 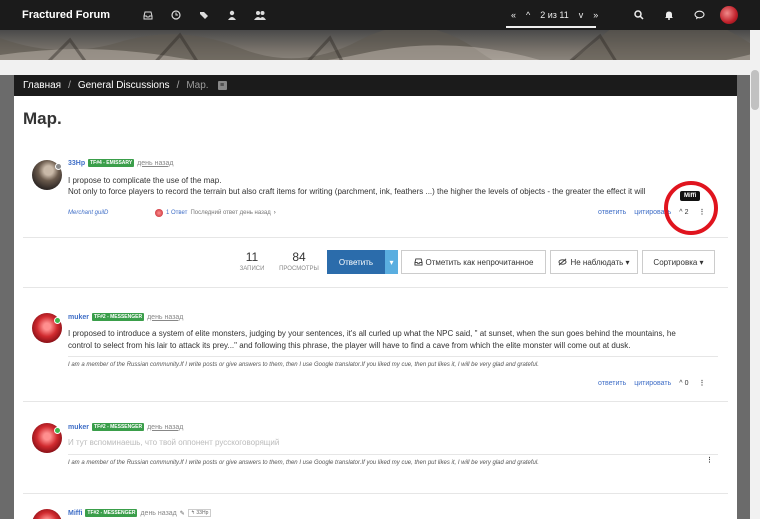 I want to click on post-actions: ⋮, so click(x=709, y=460).